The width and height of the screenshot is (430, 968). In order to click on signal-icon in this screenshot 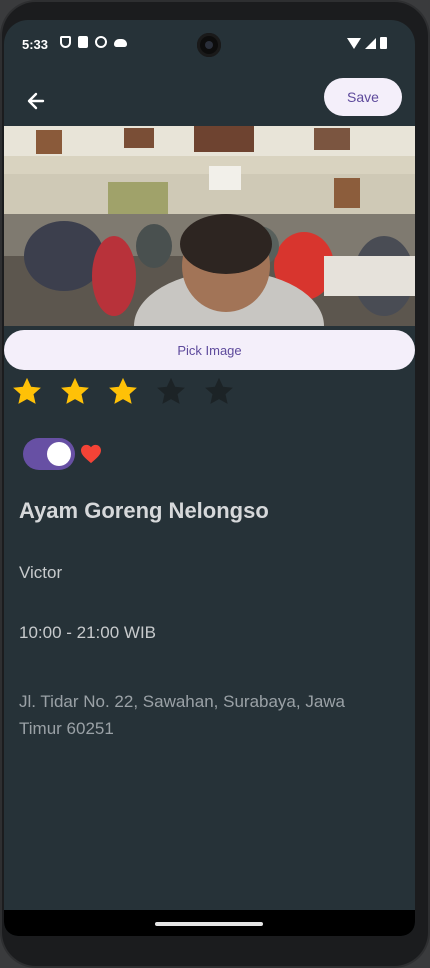, I will do `click(370, 43)`.